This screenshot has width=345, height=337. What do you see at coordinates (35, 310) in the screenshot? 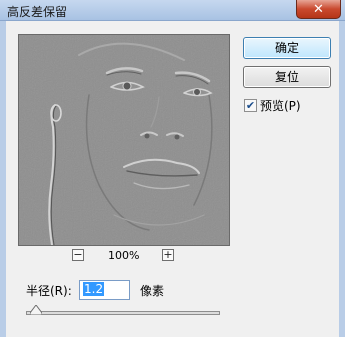
I see `radius-slider-thumb` at bounding box center [35, 310].